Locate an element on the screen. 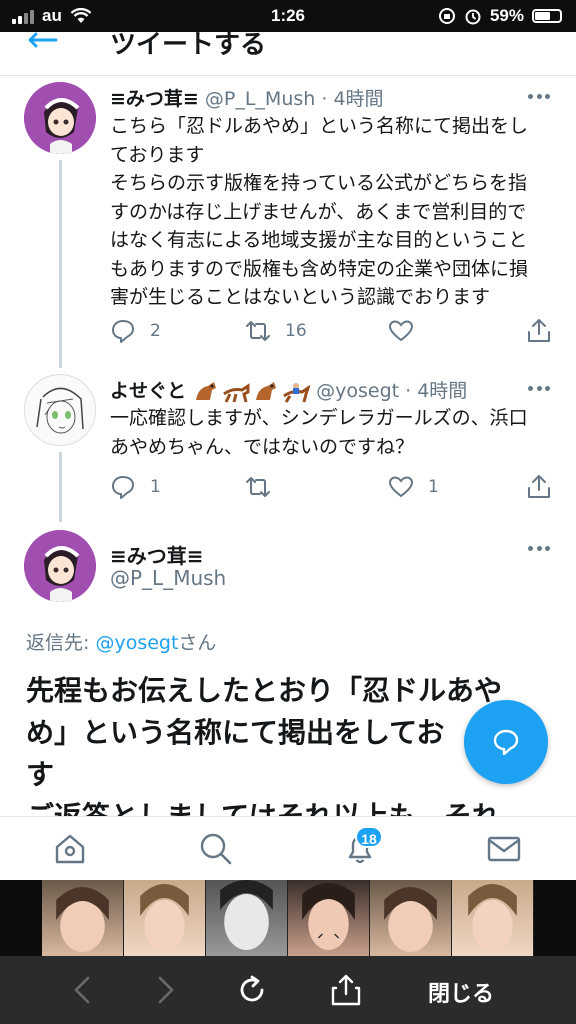 The height and width of the screenshot is (1024, 576). reply-suffix: さん is located at coordinates (197, 643).